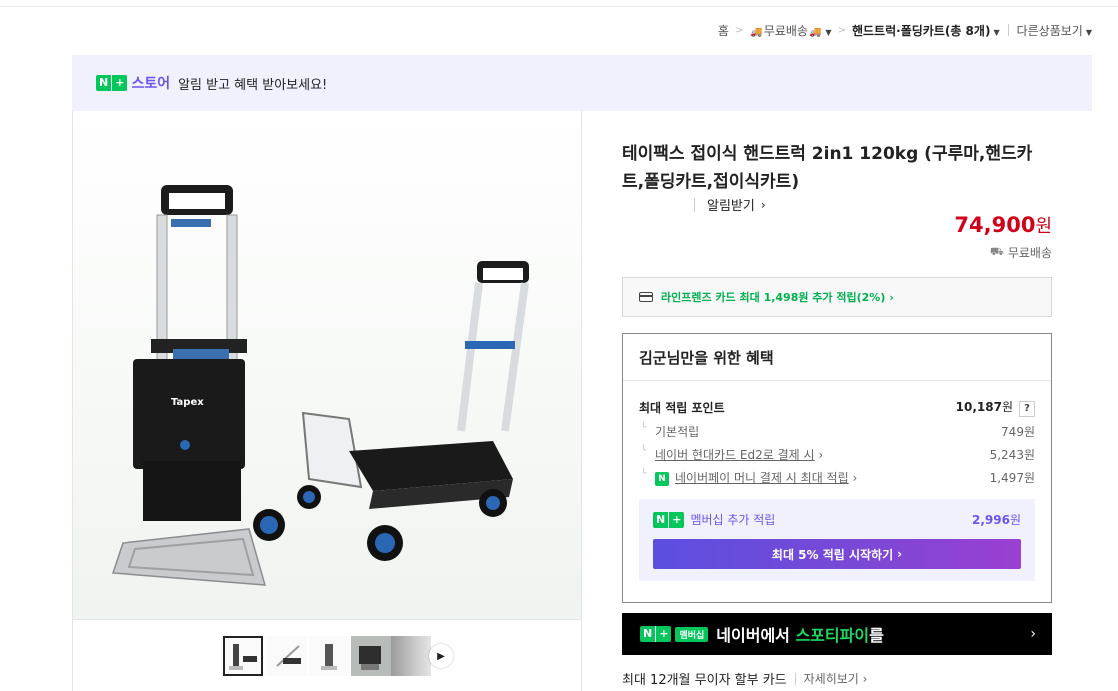  I want to click on point-row-hyundai-card: 네이버 현대카드 Ed2로 결제 시 › 5,243원, so click(837, 454).